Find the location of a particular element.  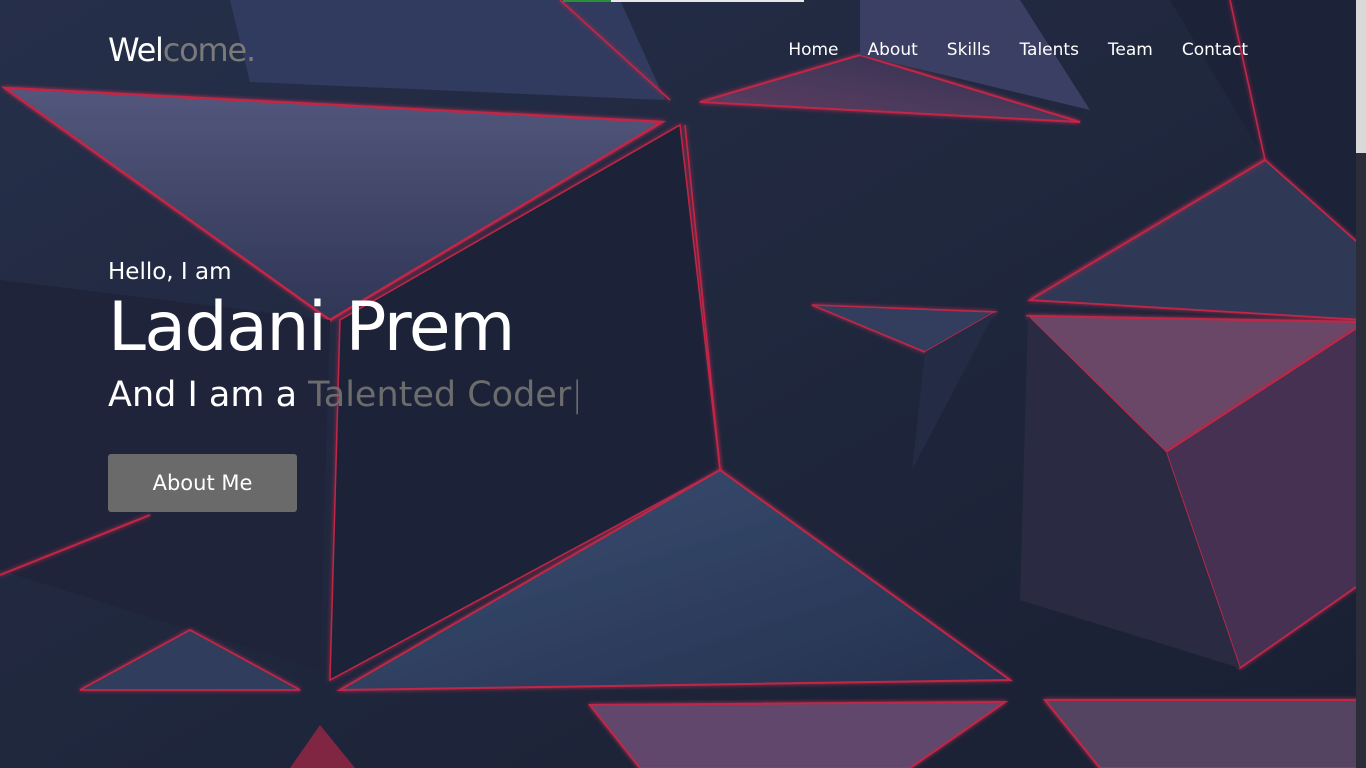

site-logo: Welcome. is located at coordinates (182, 50).